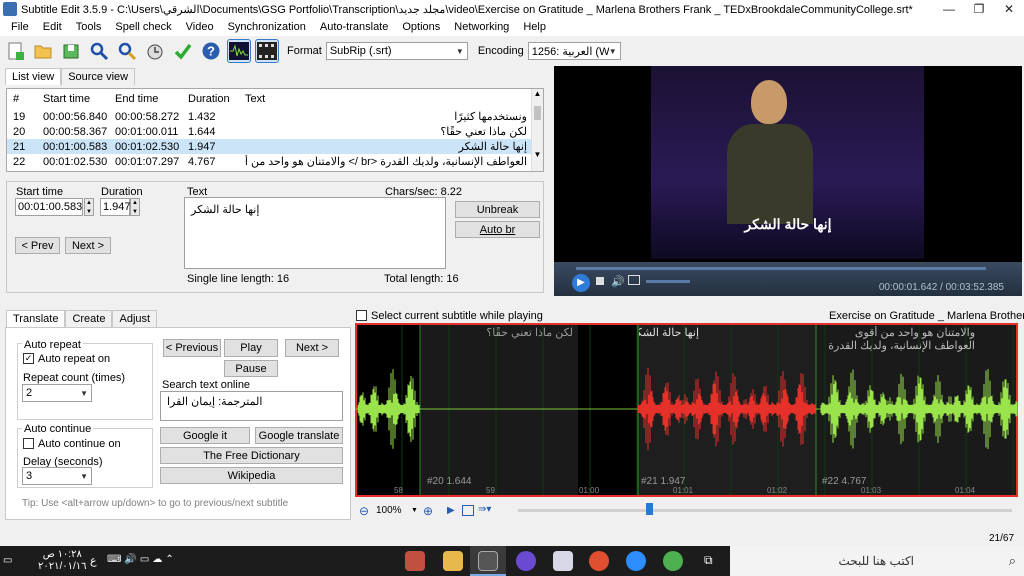  I want to click on menu-tools: Tools, so click(89, 27).